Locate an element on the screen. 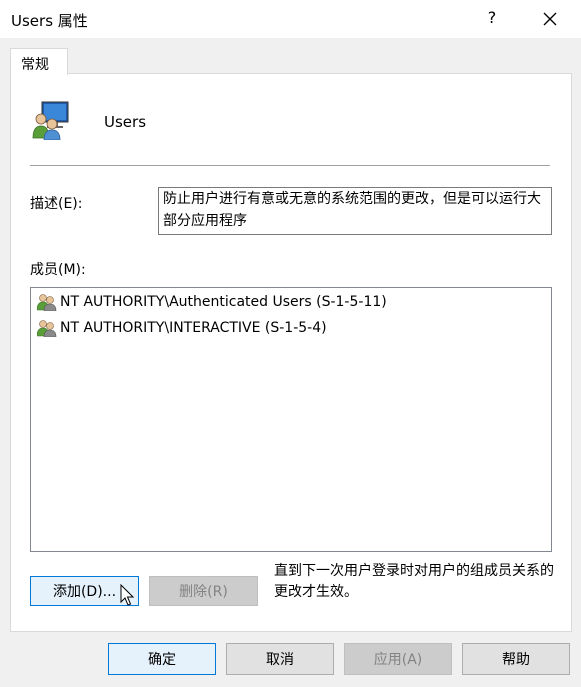 The image size is (581, 687). help-button: 帮助 is located at coordinates (516, 659).